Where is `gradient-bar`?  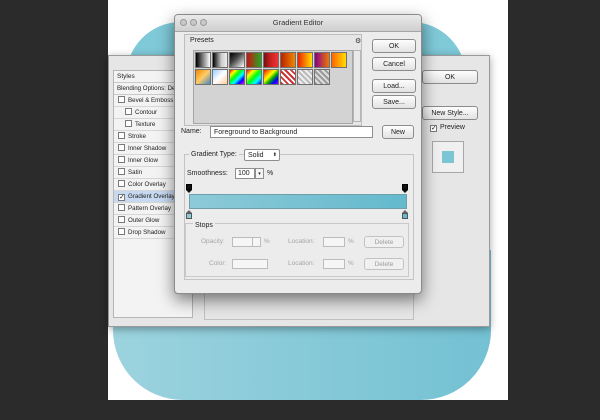
gradient-bar is located at coordinates (298, 201).